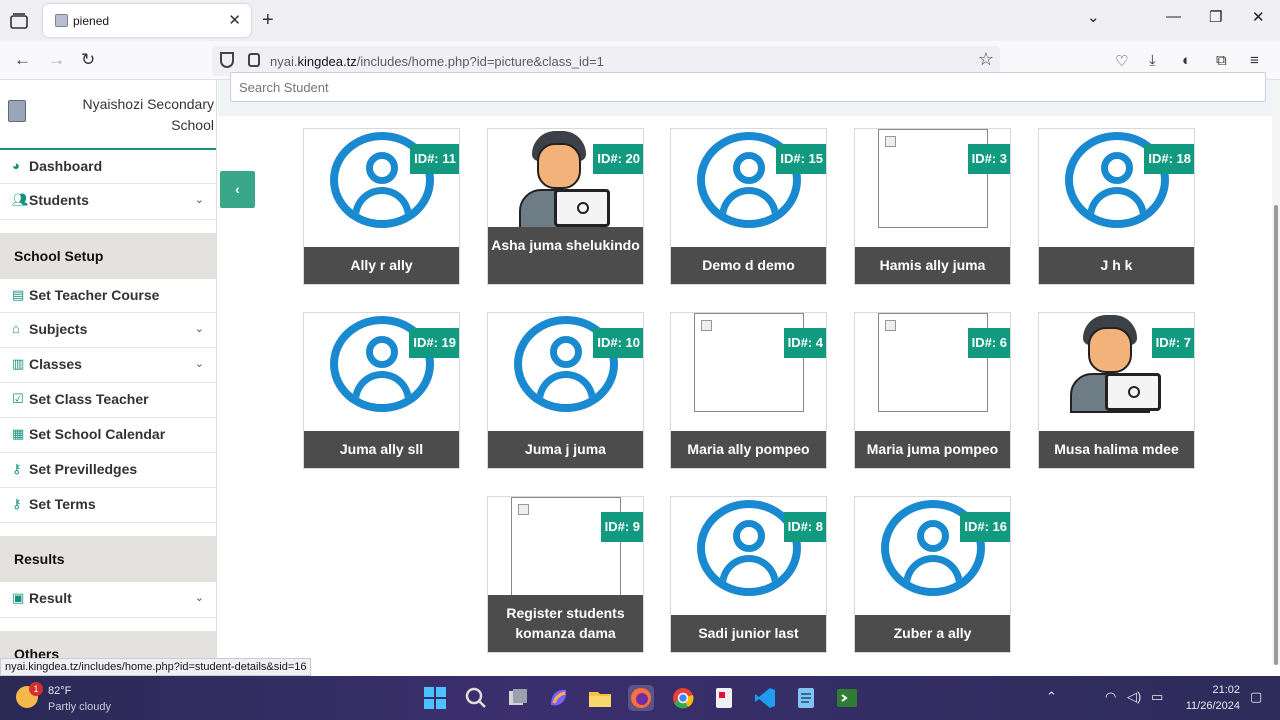 The image size is (1280, 720). I want to click on tab-overflow-chevron-icon: ⌄, so click(1093, 17).